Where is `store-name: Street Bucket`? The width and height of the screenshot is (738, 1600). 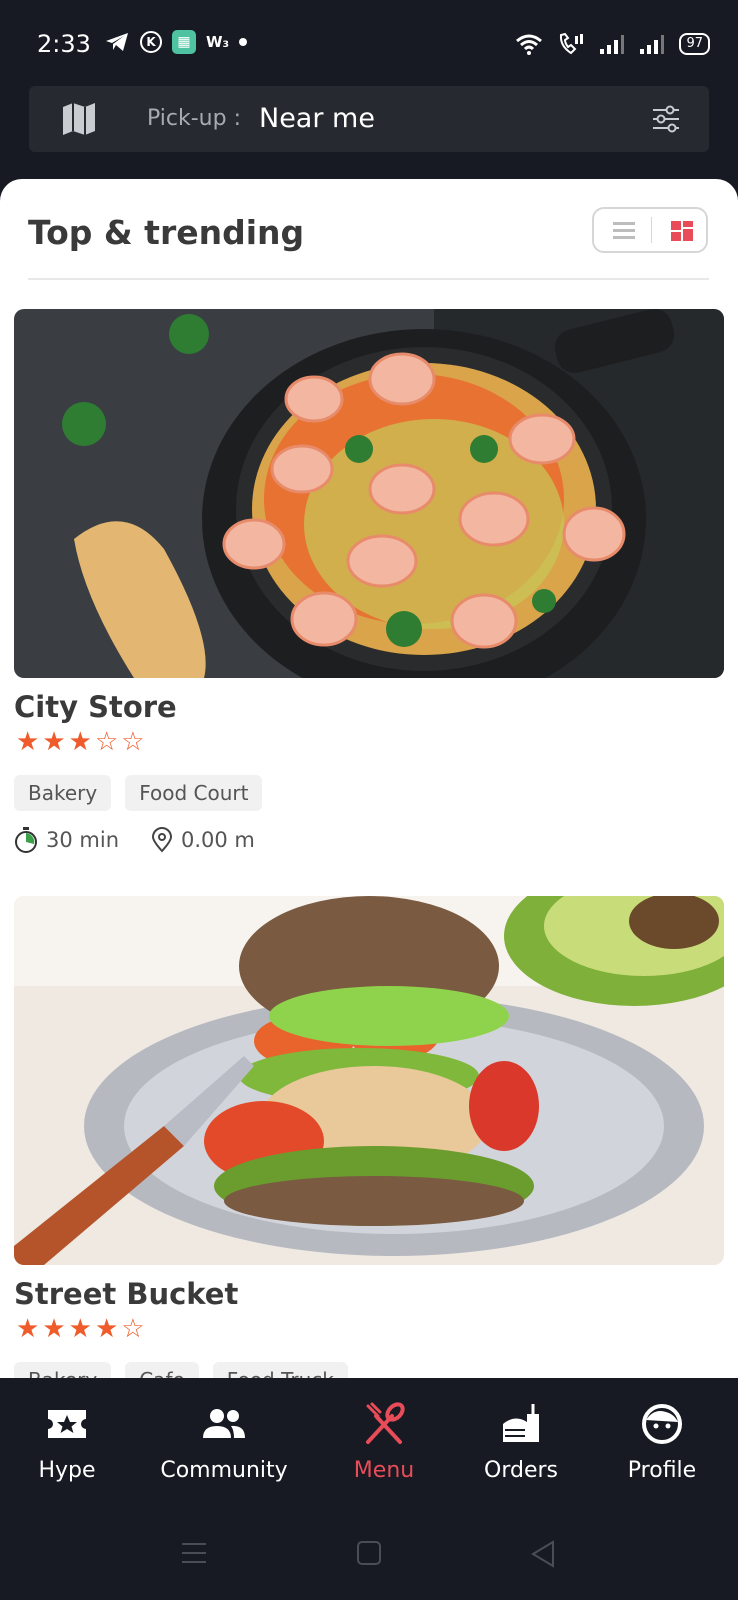 store-name: Street Bucket is located at coordinates (126, 1294).